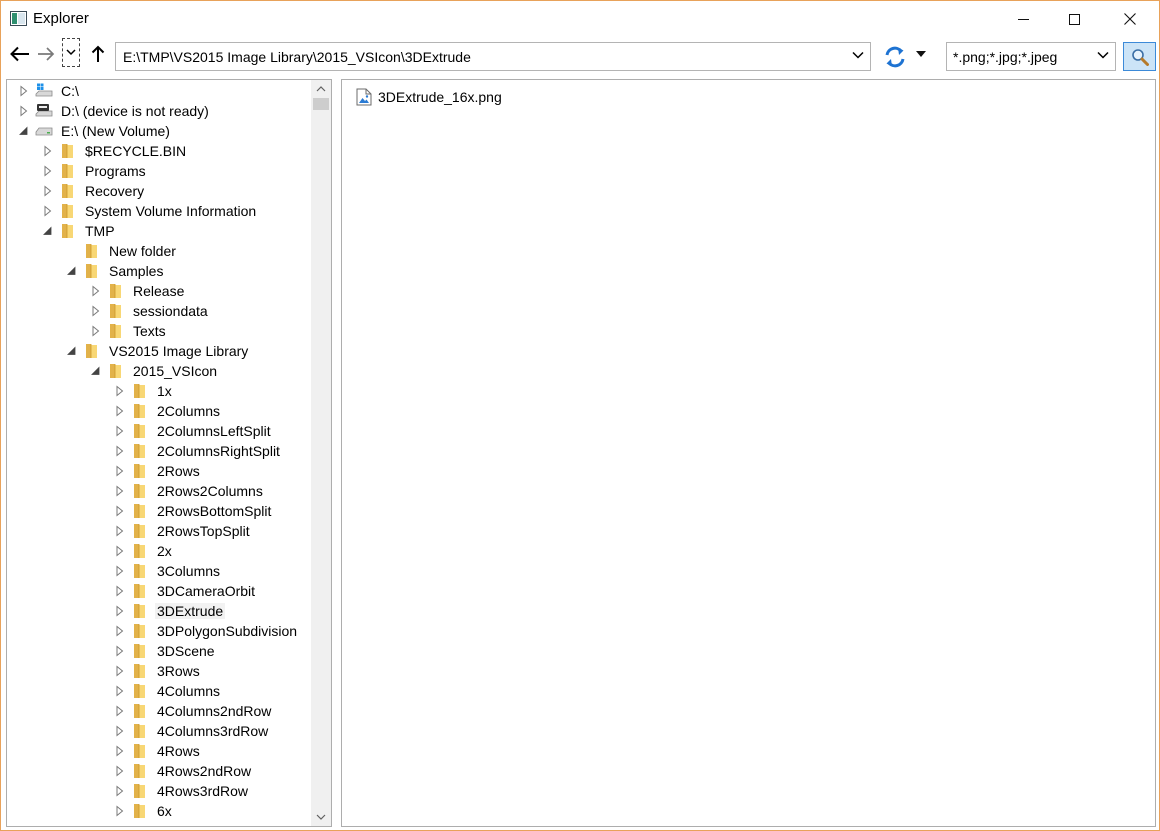 The image size is (1160, 831). What do you see at coordinates (159, 771) in the screenshot?
I see `tree-item: 4Rows2ndRow` at bounding box center [159, 771].